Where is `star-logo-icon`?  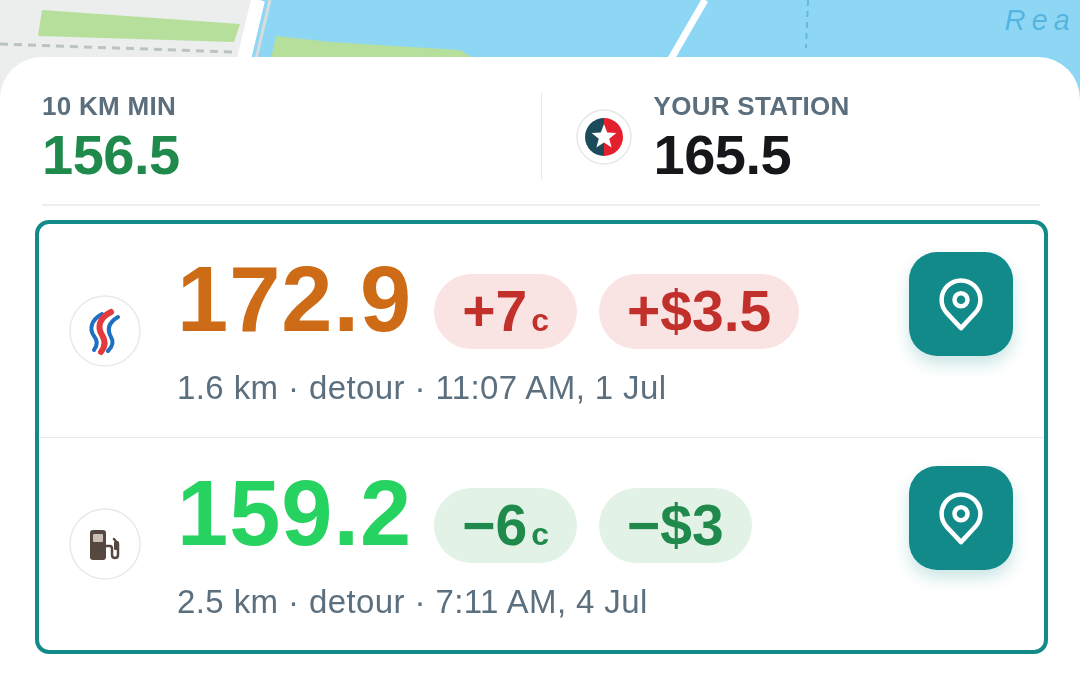 star-logo-icon is located at coordinates (603, 137).